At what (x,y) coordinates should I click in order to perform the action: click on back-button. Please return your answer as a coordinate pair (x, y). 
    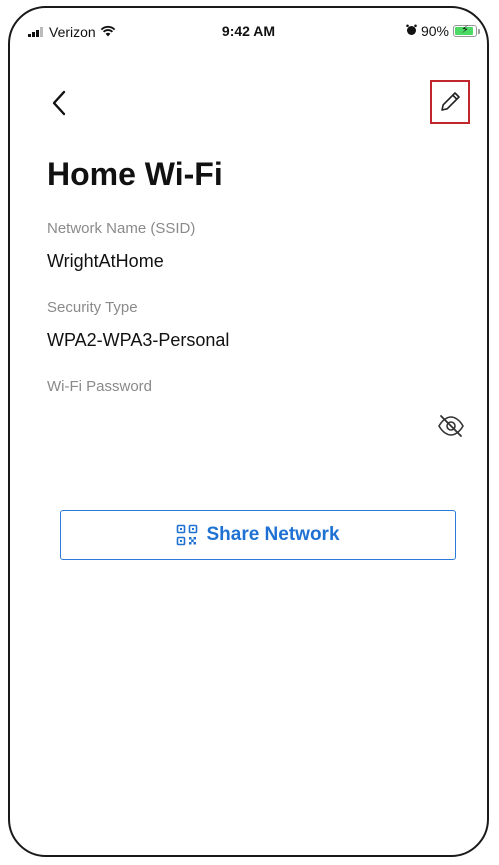
    Looking at the image, I should click on (60, 103).